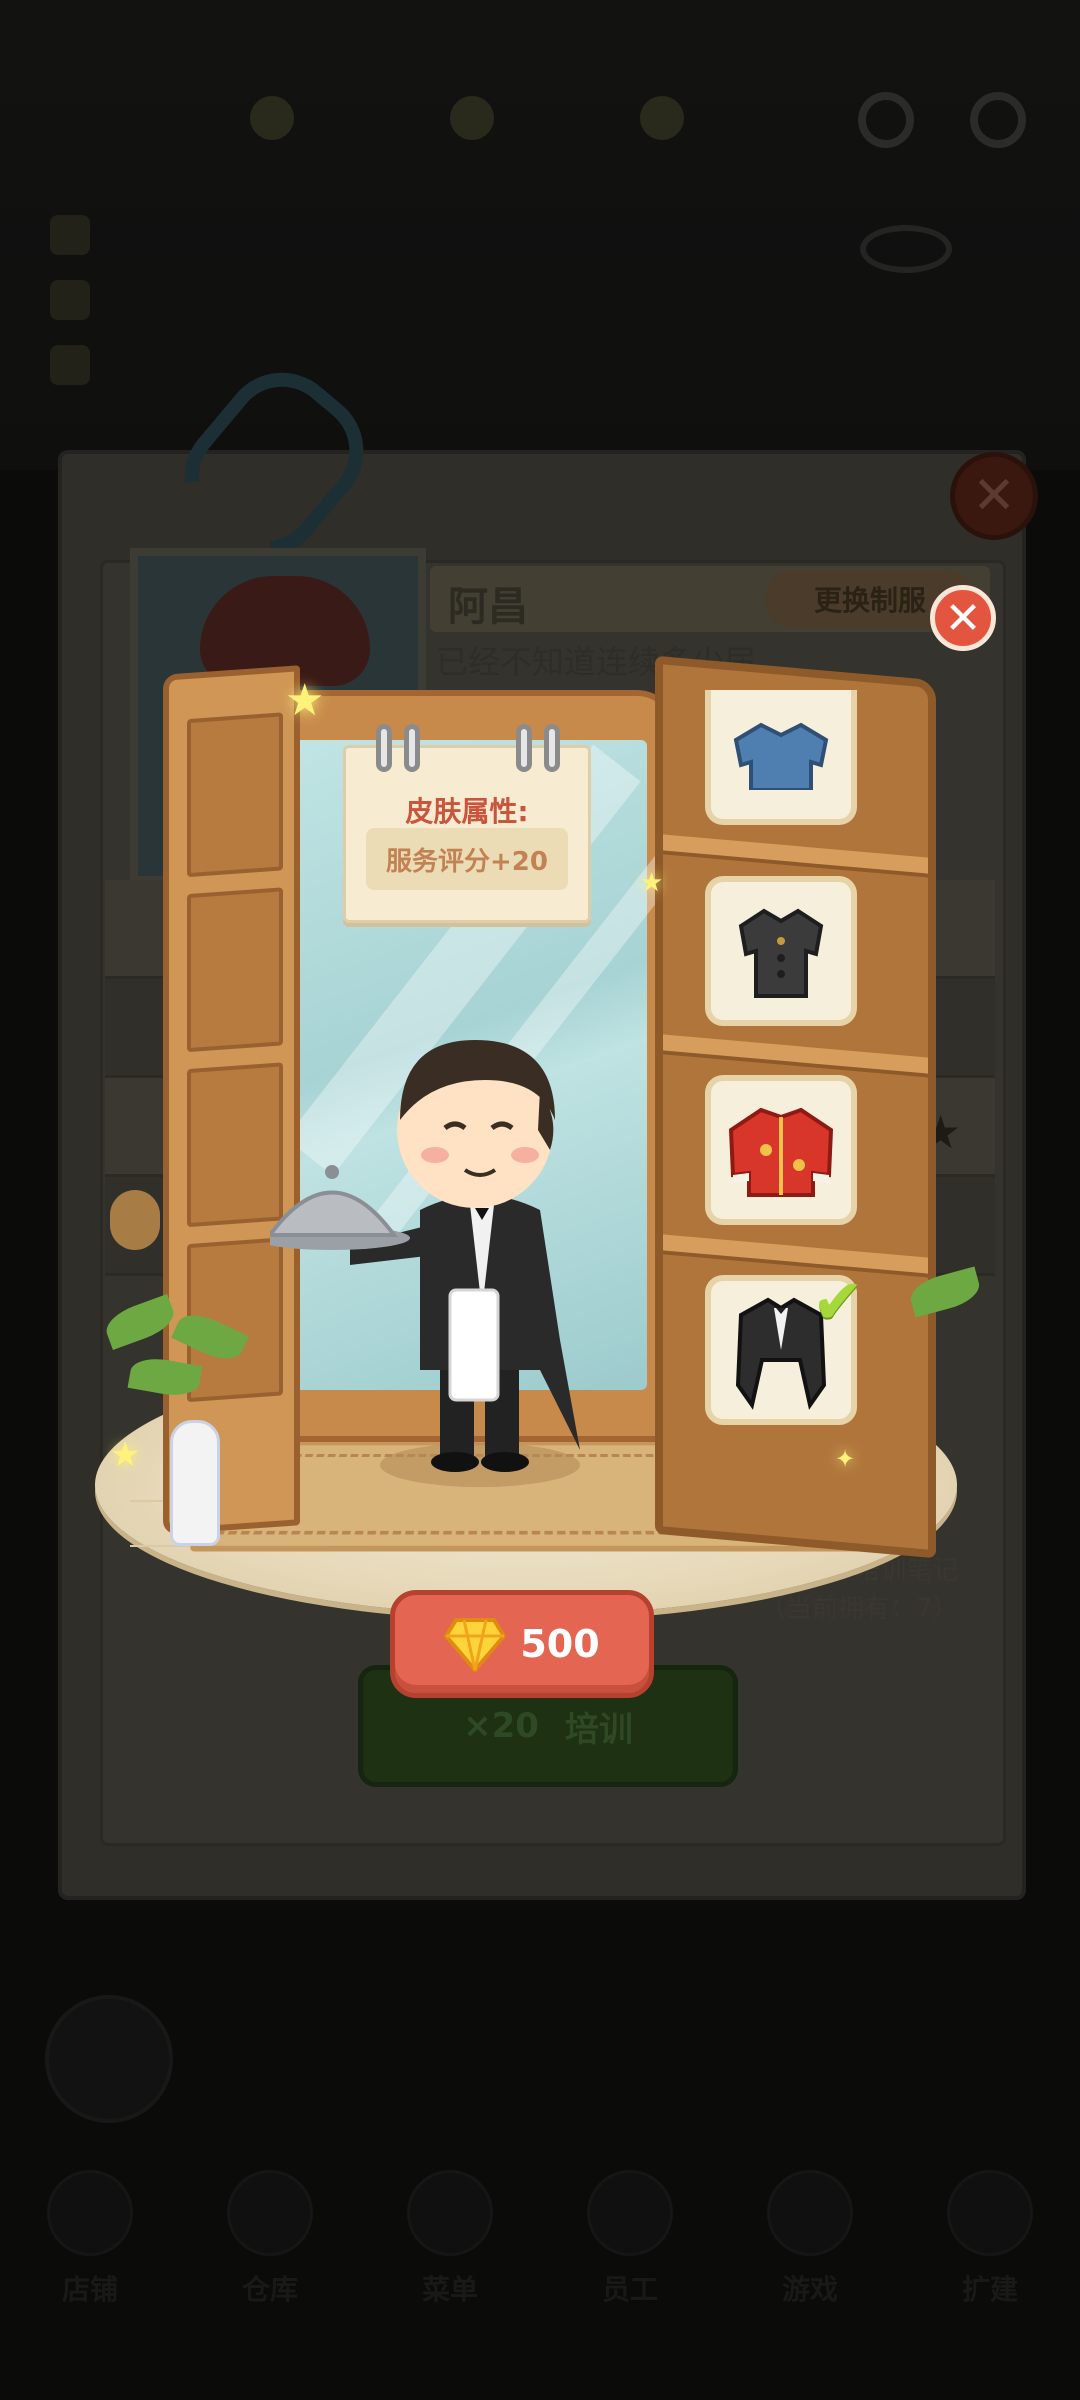 This screenshot has width=1080, height=2400. What do you see at coordinates (629, 2289) in the screenshot?
I see `nav-label: 员工` at bounding box center [629, 2289].